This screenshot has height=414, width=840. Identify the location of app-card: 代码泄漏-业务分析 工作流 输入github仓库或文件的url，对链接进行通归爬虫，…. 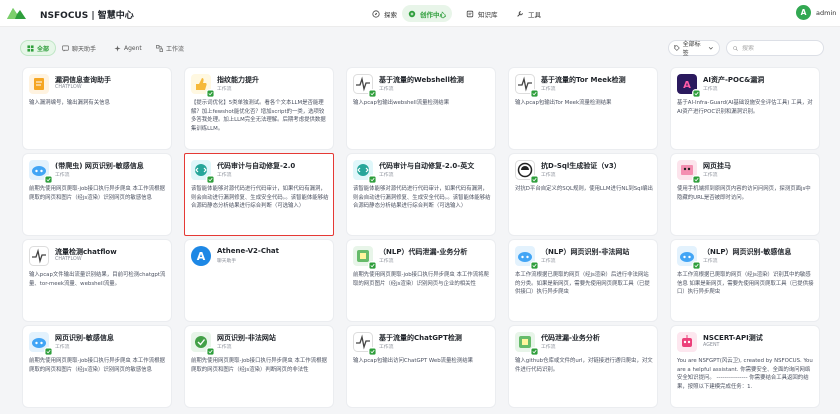
(583, 366).